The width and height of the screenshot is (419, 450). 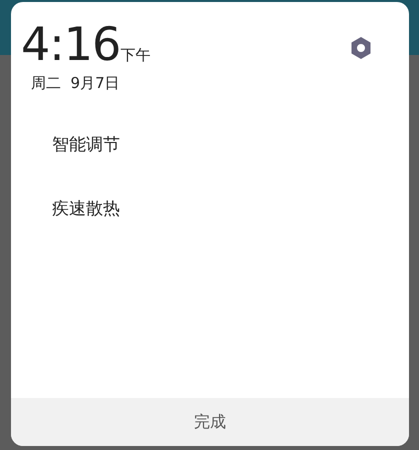 What do you see at coordinates (135, 55) in the screenshot?
I see `time-period: 下午` at bounding box center [135, 55].